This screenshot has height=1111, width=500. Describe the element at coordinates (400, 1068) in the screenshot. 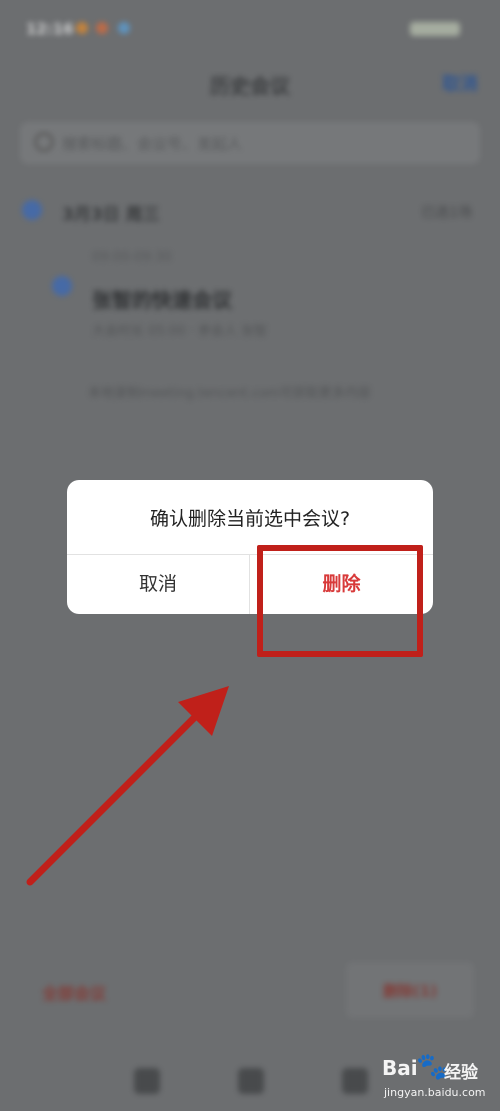

I see `watermark-brand: Bai` at that location.